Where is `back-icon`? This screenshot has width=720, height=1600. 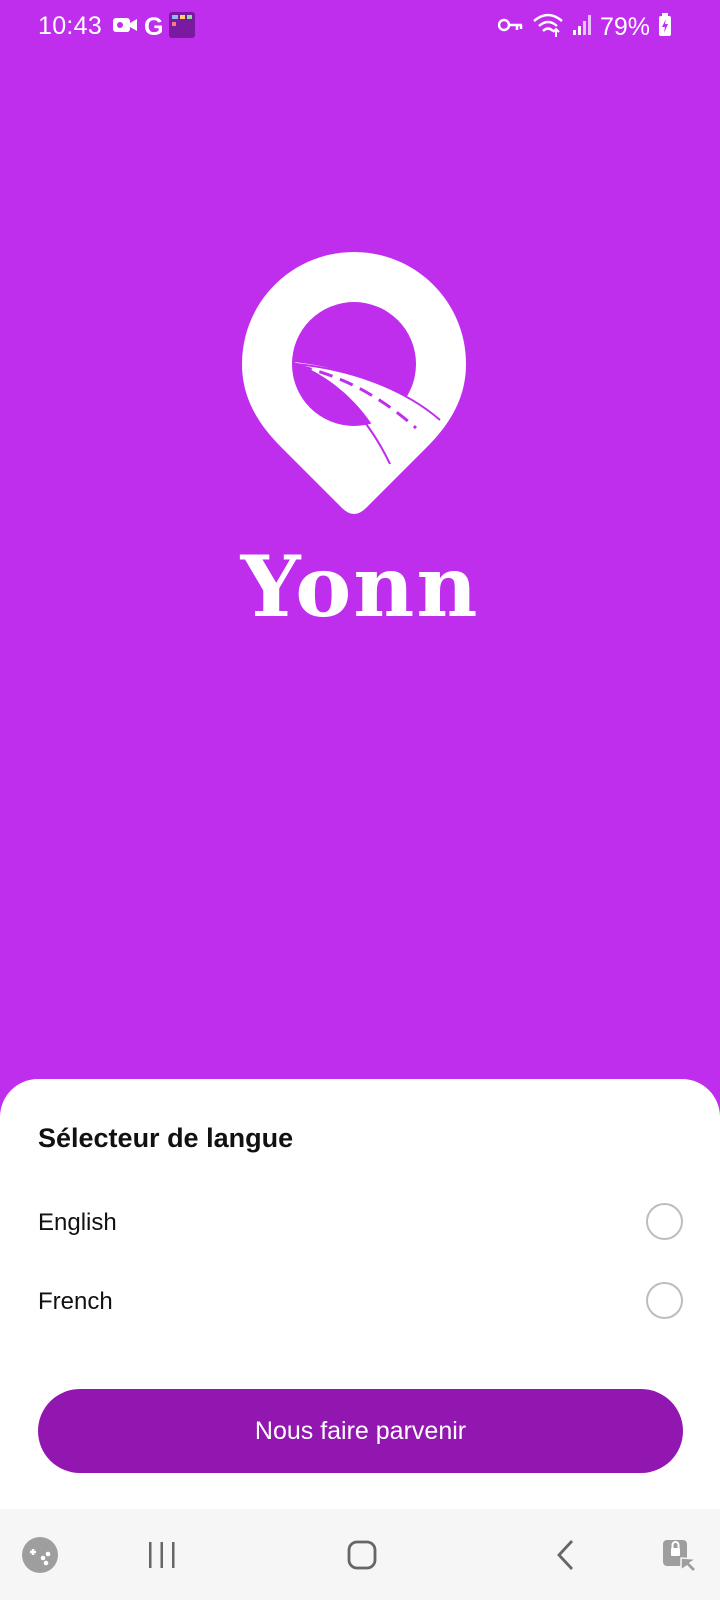
back-icon is located at coordinates (566, 1554).